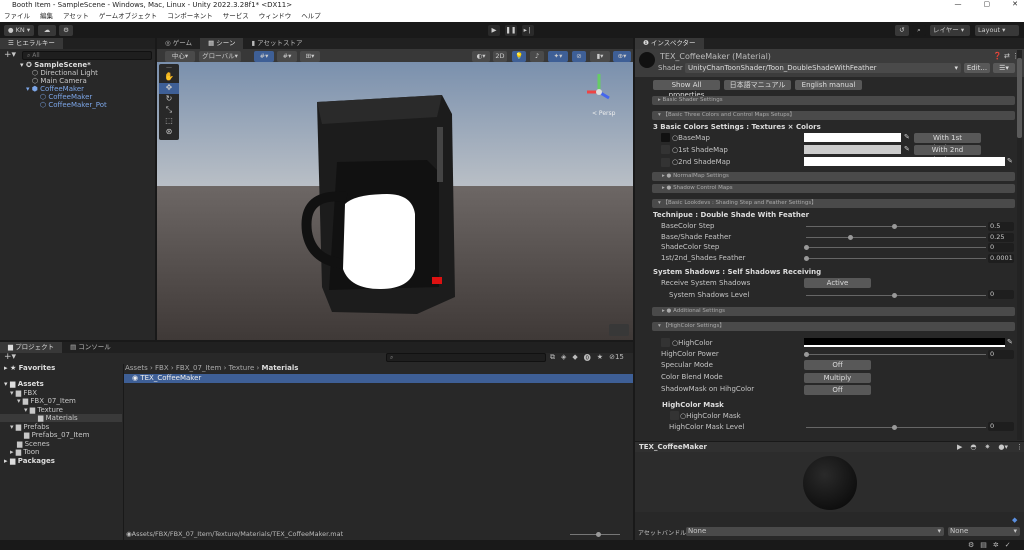 Image resolution: width=1024 pixels, height=550 pixels. I want to click on overlay-handle: —, so click(169, 68).